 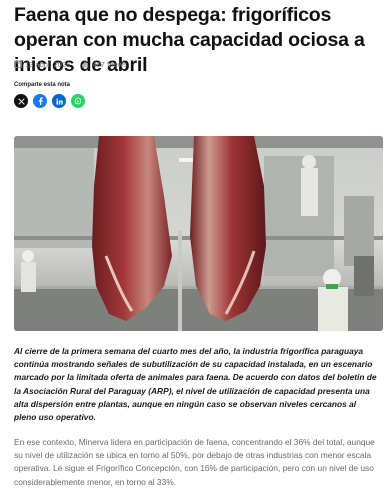 I want to click on date-meta: 13 abril, 2026, so click(x=42, y=64).